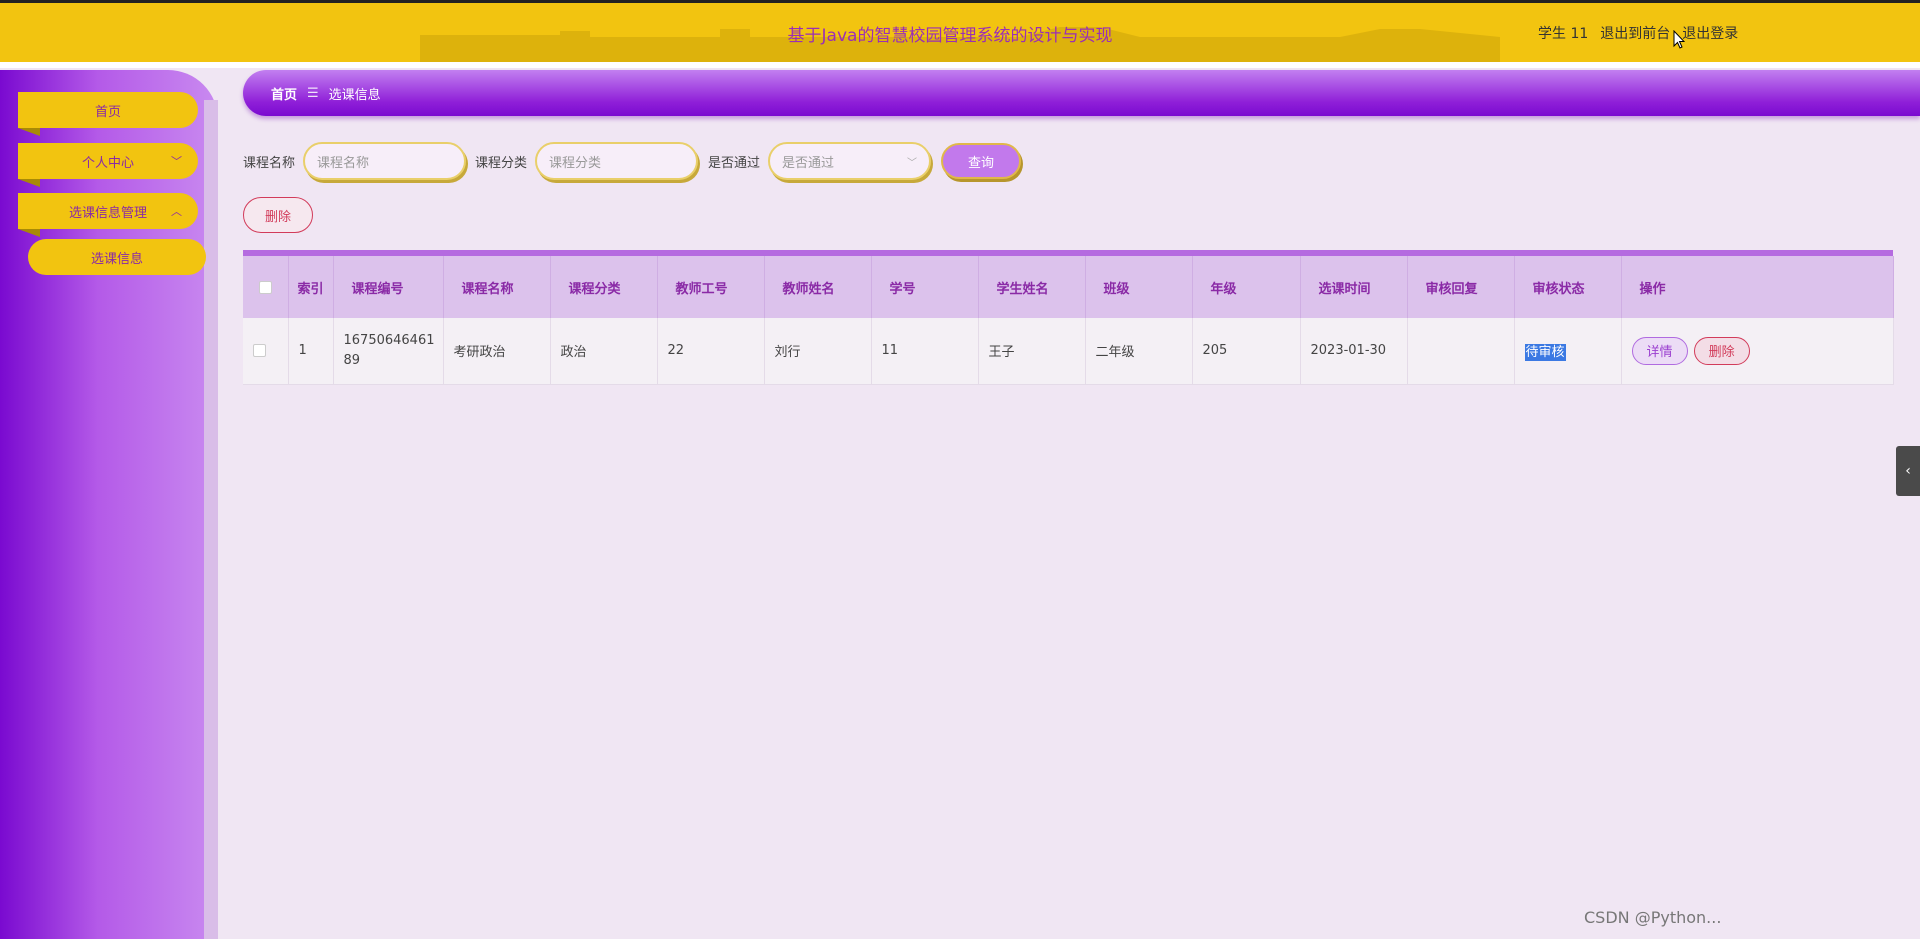  I want to click on col-header-actions: 操作, so click(1757, 287).